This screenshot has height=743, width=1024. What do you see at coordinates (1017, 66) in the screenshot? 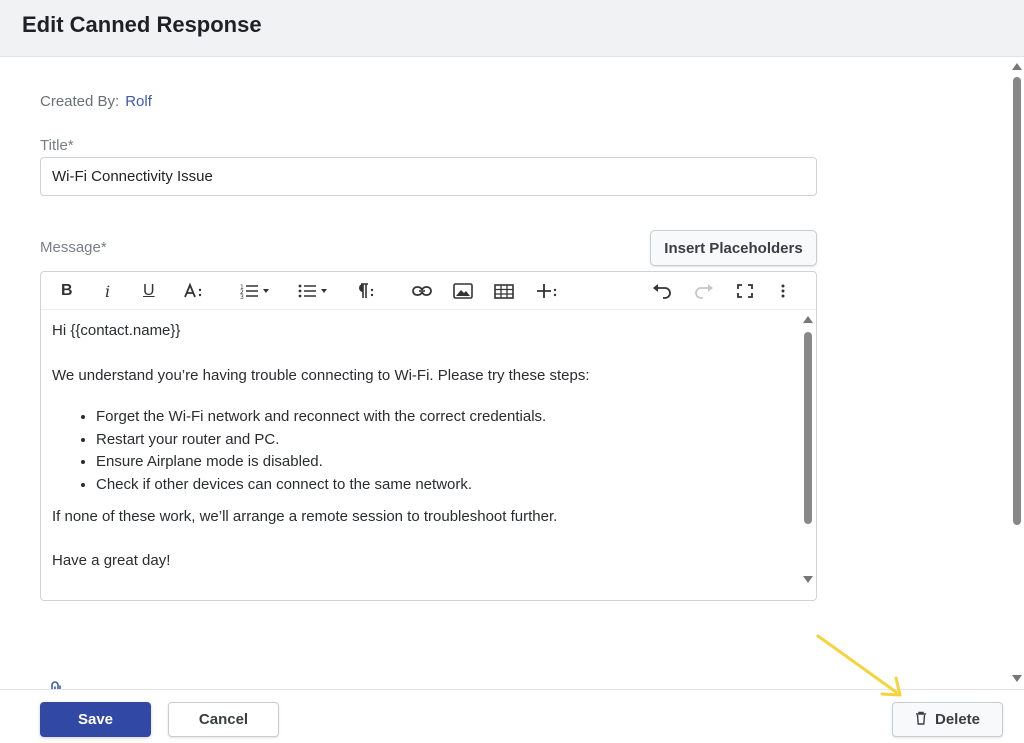
I see `page-scroll-up-icon` at bounding box center [1017, 66].